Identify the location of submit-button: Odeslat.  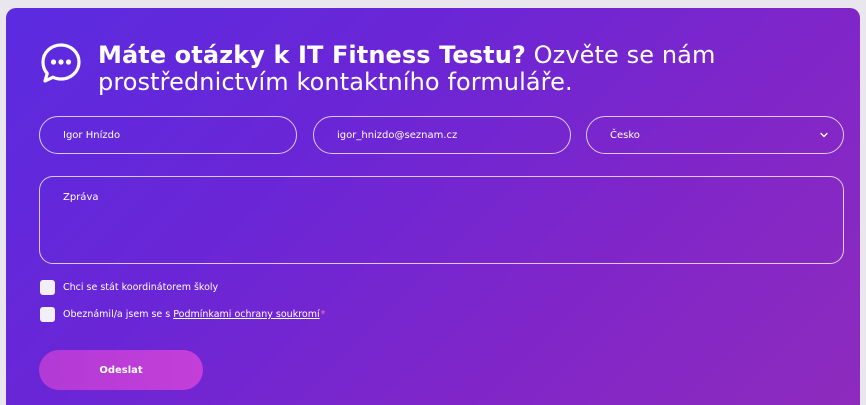
(121, 370).